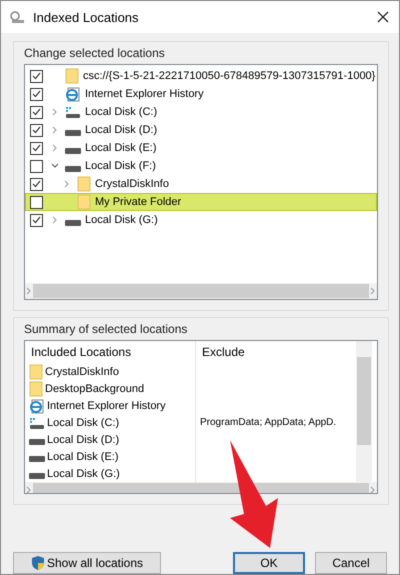 The image size is (400, 575). Describe the element at coordinates (269, 563) in the screenshot. I see `ok-button: OK` at that location.